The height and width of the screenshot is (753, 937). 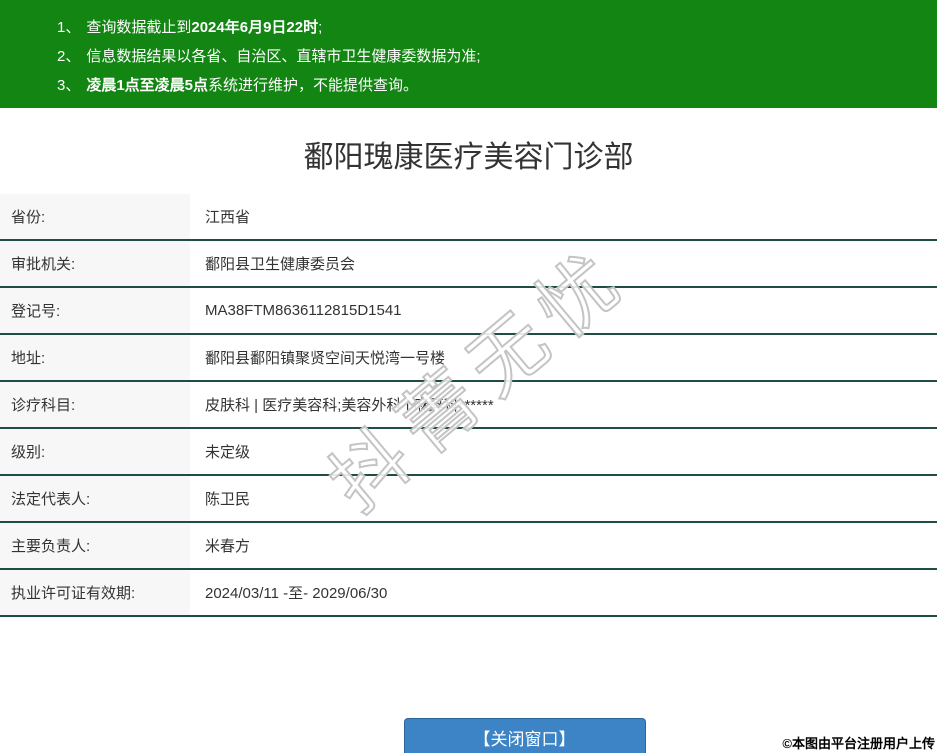 I want to click on row-value: 江西省, so click(x=563, y=216).